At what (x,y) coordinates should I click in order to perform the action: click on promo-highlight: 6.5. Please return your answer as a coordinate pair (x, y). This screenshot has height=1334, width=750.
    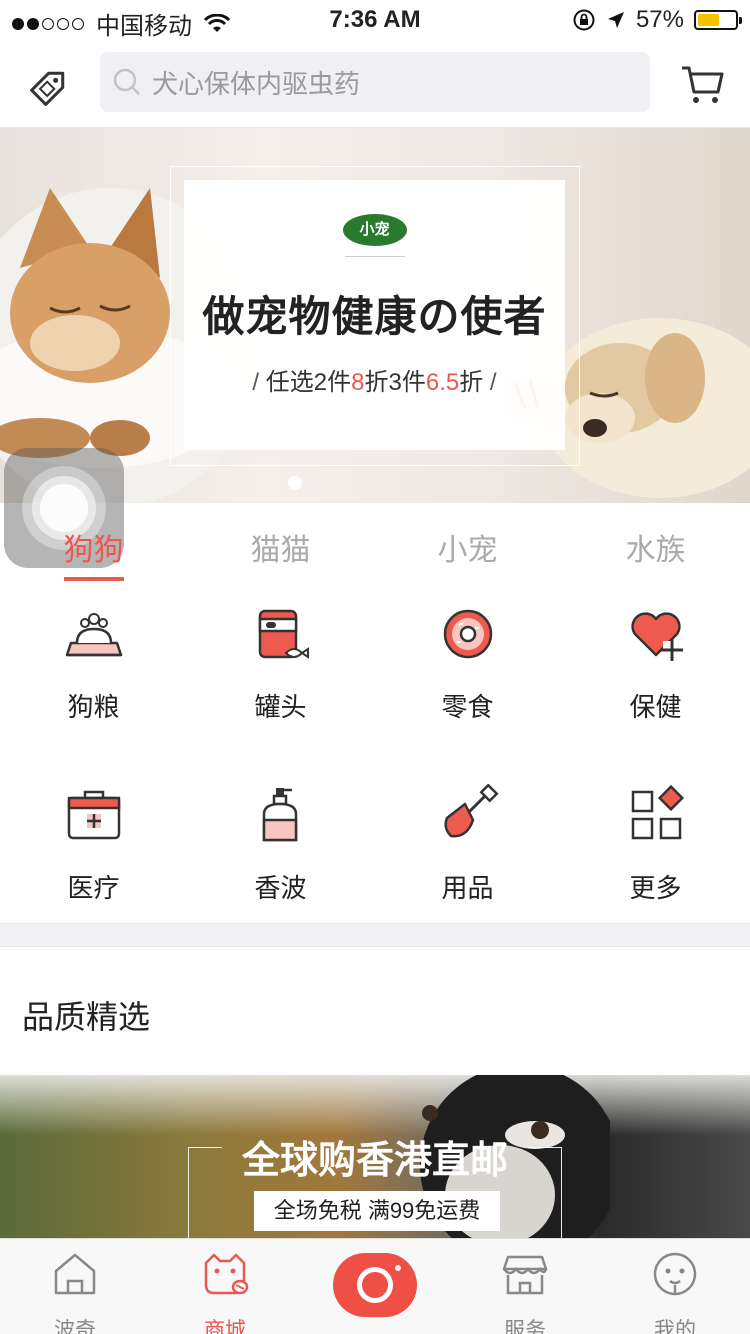
    Looking at the image, I should click on (442, 382).